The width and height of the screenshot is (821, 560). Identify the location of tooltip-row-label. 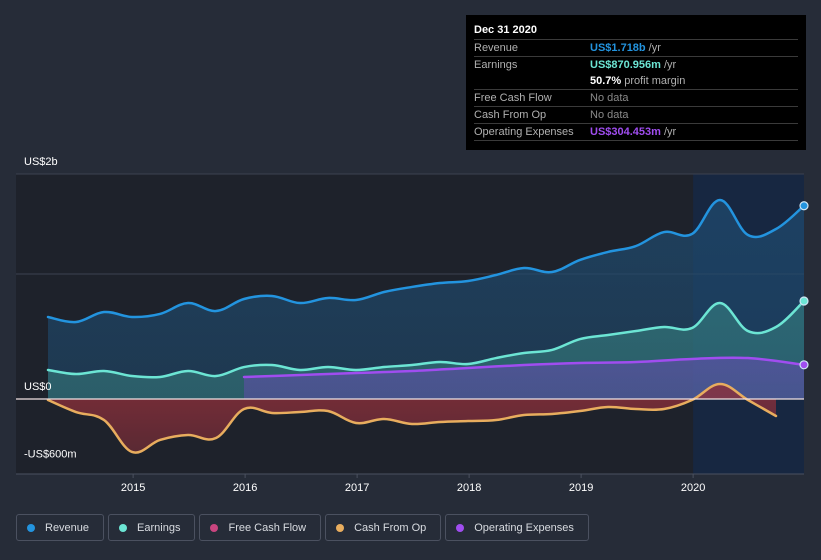
(532, 81).